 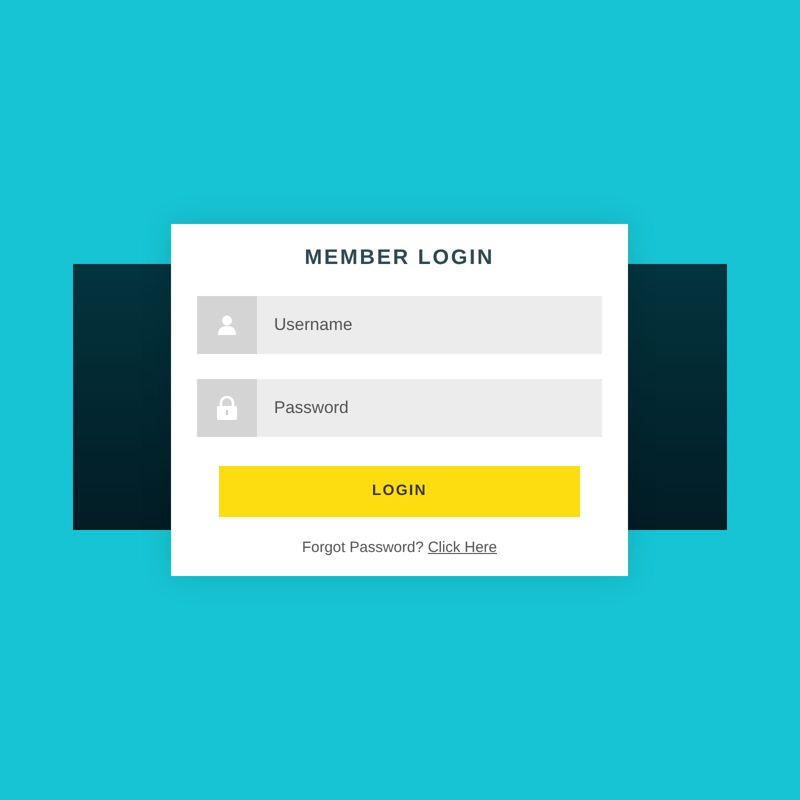 What do you see at coordinates (227, 408) in the screenshot?
I see `lock-icon` at bounding box center [227, 408].